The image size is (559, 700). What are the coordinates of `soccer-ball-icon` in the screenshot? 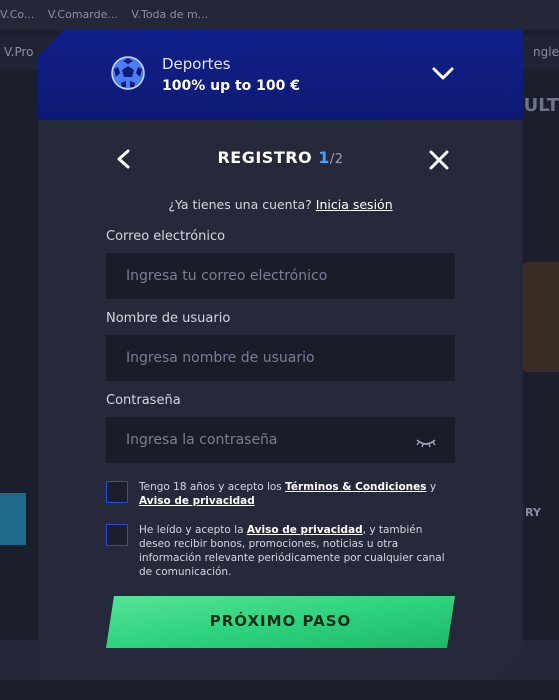 It's located at (128, 73).